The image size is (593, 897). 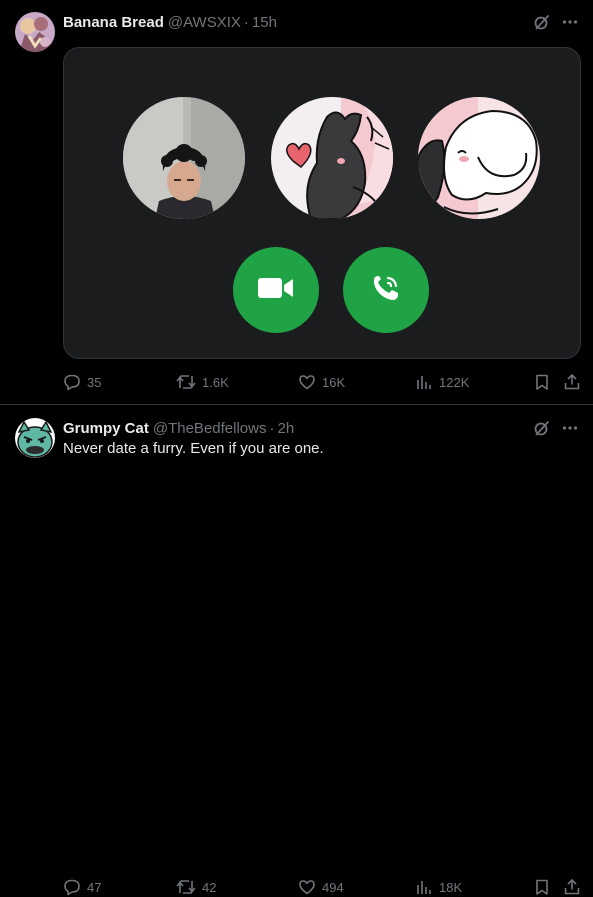 What do you see at coordinates (332, 158) in the screenshot?
I see `participant-dark-bunny-illustration` at bounding box center [332, 158].